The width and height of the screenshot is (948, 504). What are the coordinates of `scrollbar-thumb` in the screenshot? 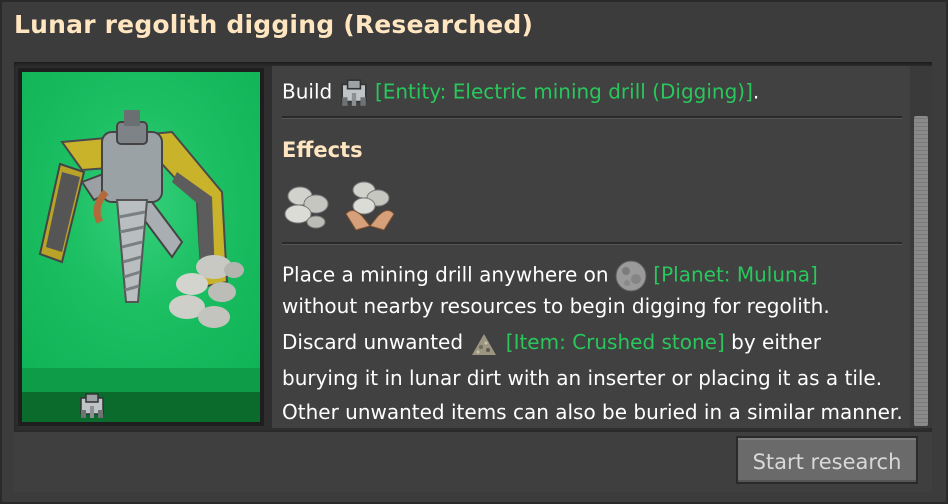 It's located at (921, 271).